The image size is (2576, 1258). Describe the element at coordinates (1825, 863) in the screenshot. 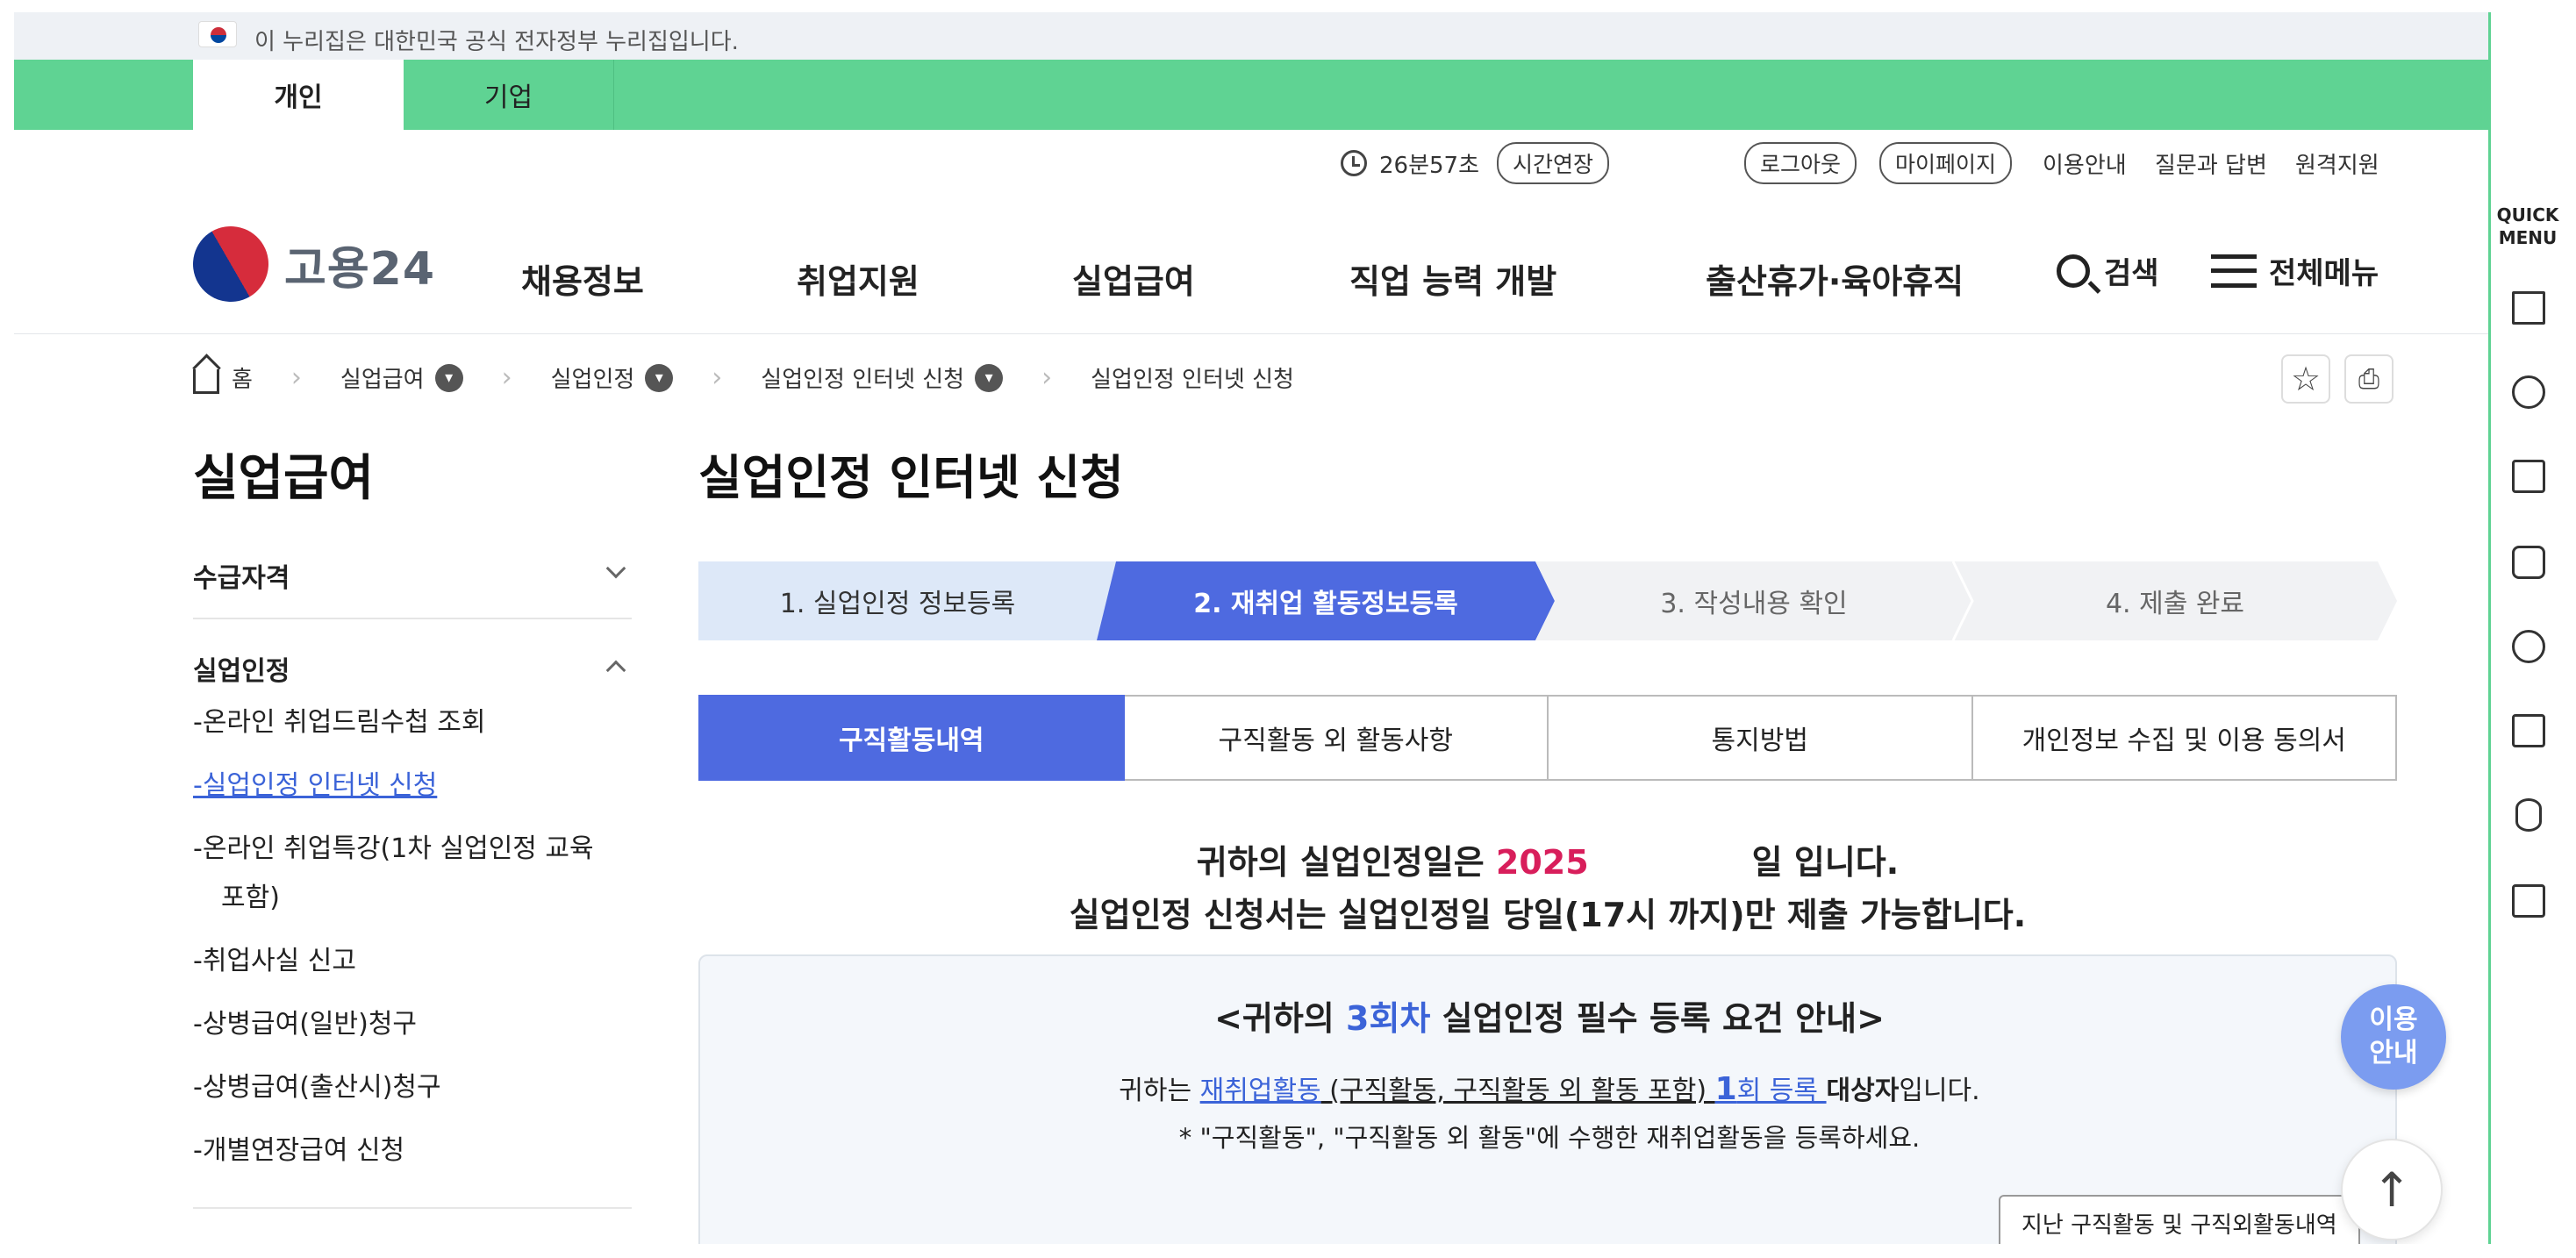

I see `notice-suffix: 일 입니다.` at that location.